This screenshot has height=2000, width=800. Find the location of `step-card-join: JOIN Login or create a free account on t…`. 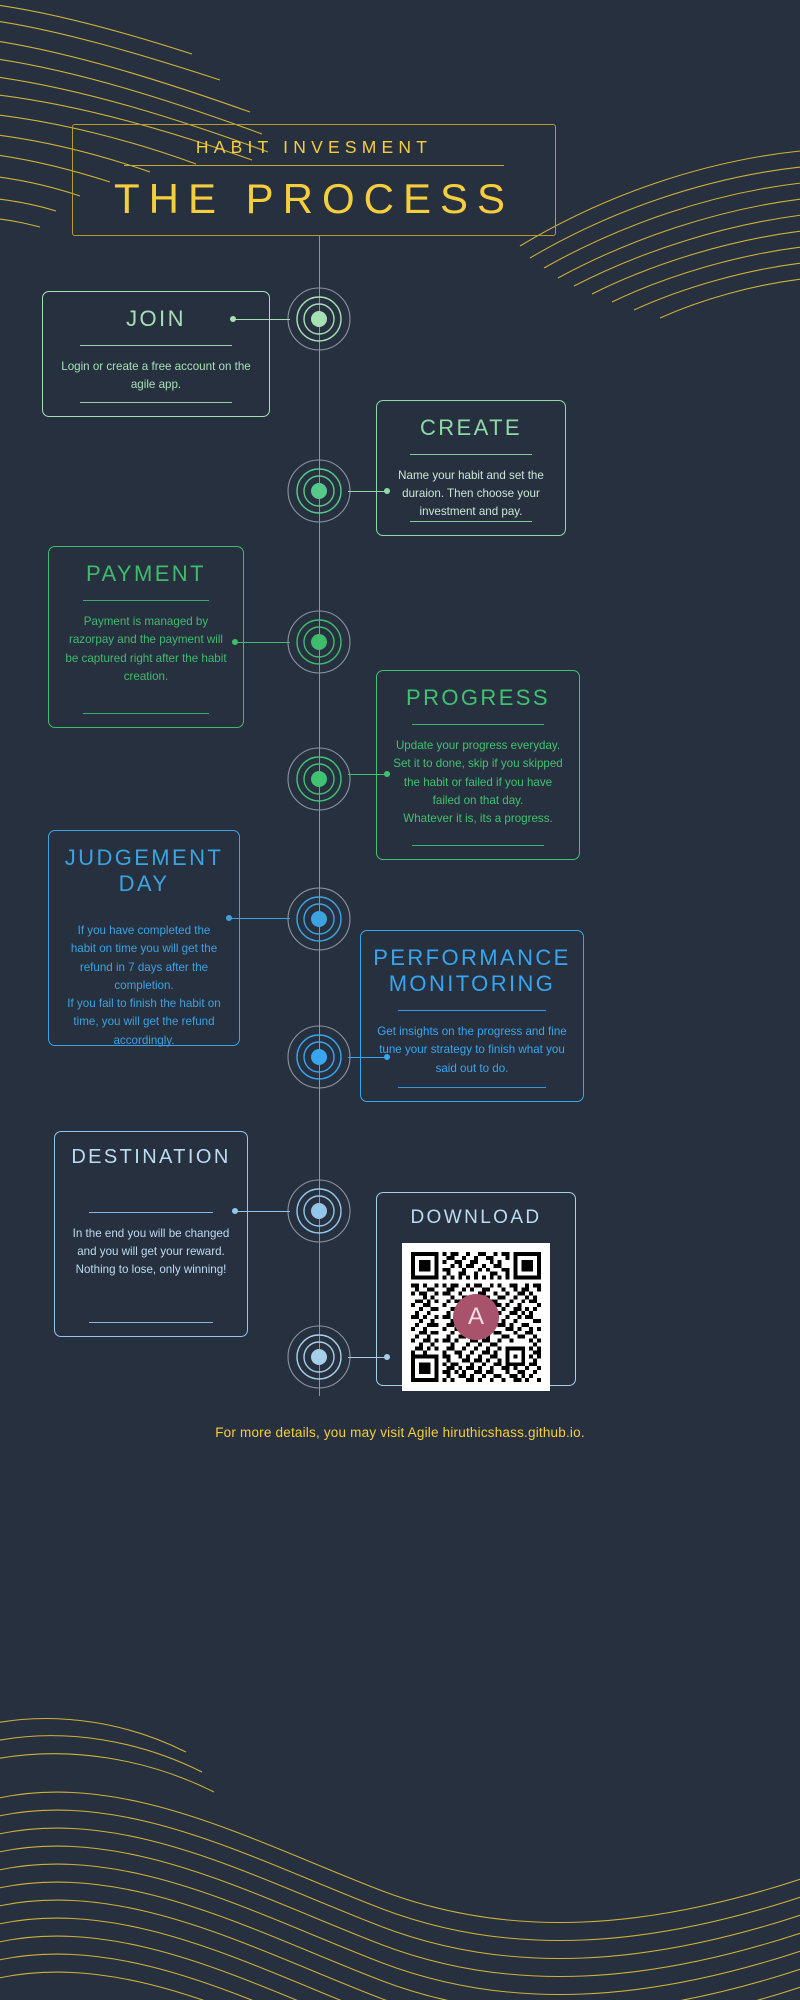

step-card-join: JOIN Login or create a free account on t… is located at coordinates (156, 354).